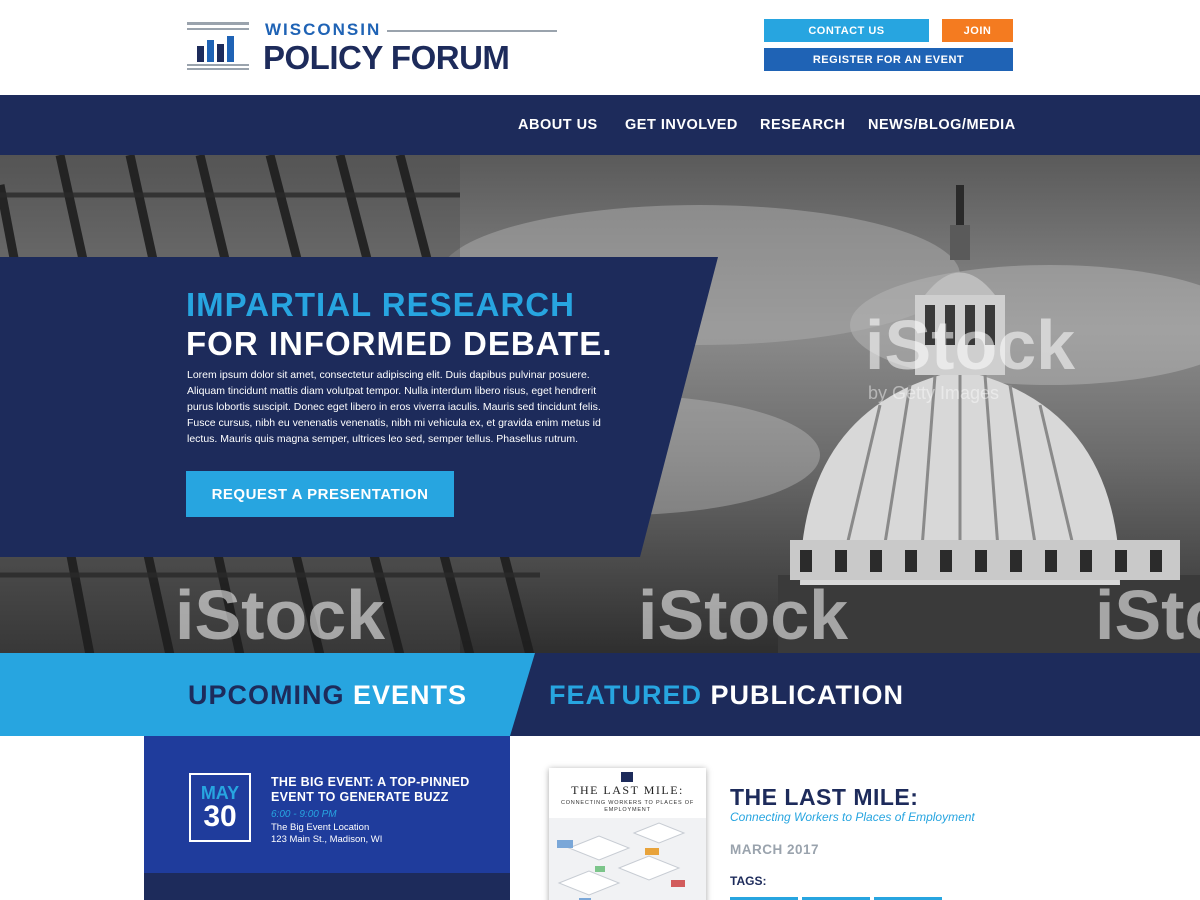  Describe the element at coordinates (846, 30) in the screenshot. I see `contact-us-button: CONTACT US` at that location.